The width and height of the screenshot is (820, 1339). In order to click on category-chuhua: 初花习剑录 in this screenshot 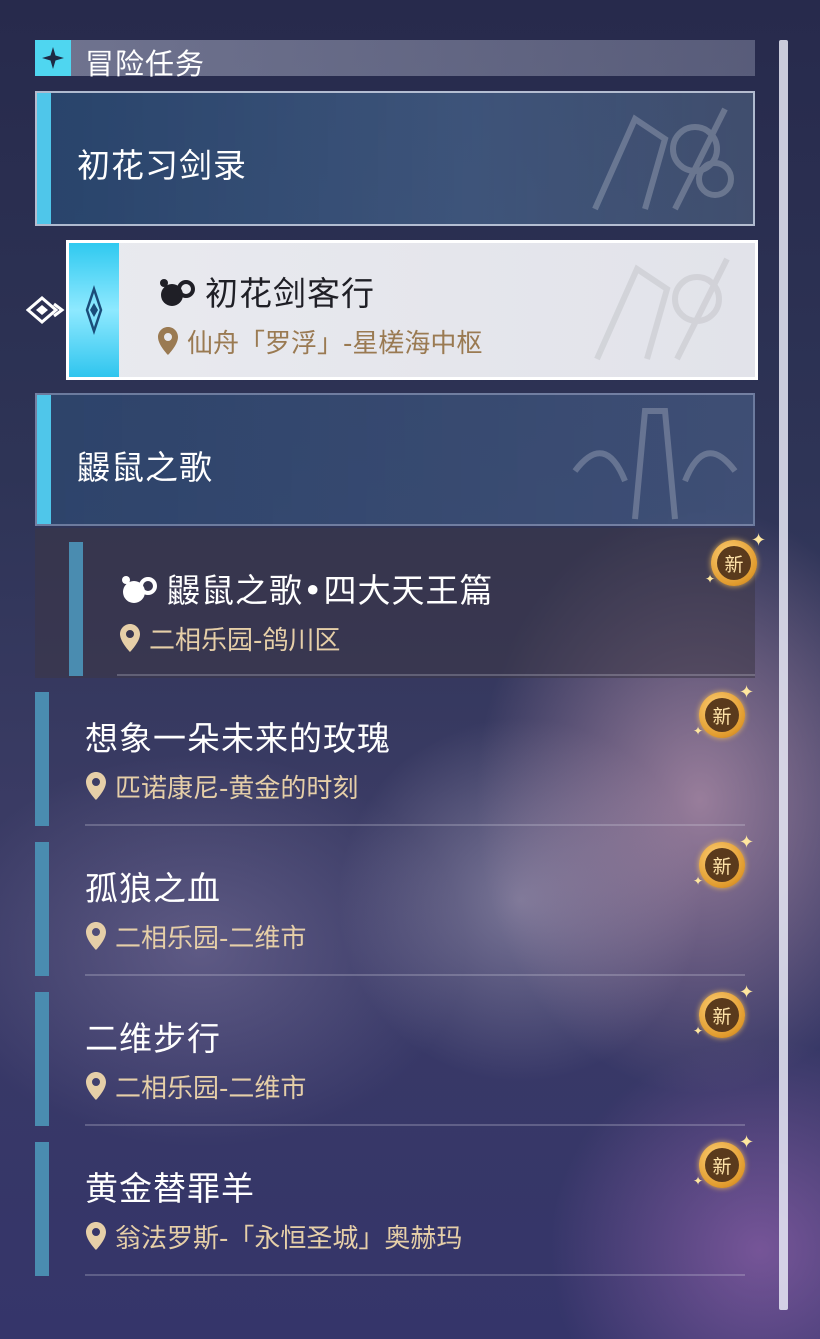, I will do `click(395, 158)`.